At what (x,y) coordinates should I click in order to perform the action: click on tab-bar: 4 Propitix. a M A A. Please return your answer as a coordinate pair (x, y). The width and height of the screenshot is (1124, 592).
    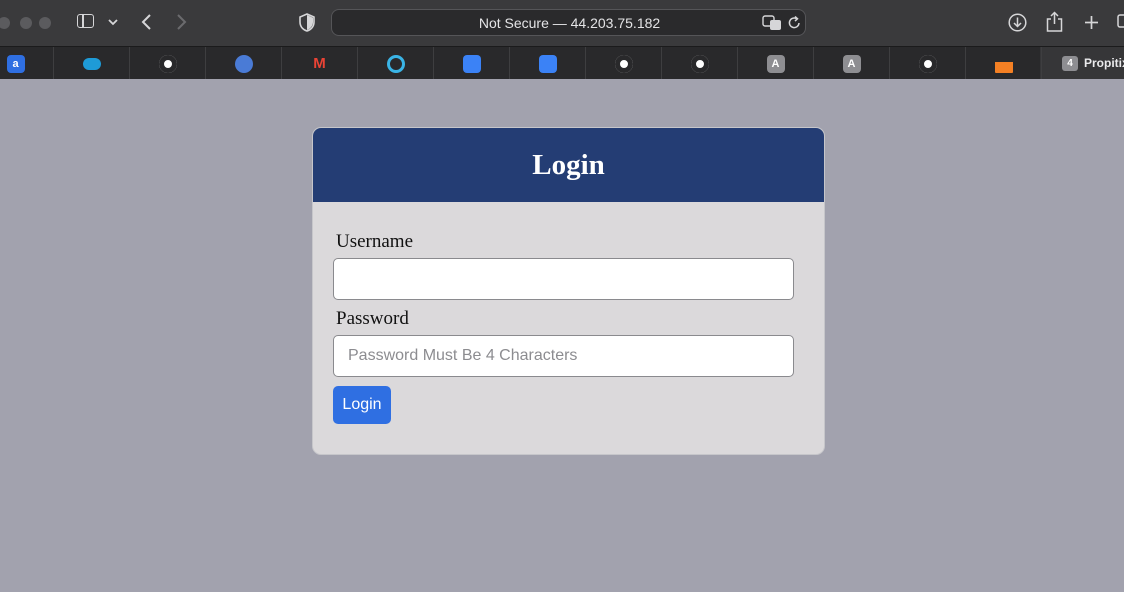
    Looking at the image, I should click on (562, 62).